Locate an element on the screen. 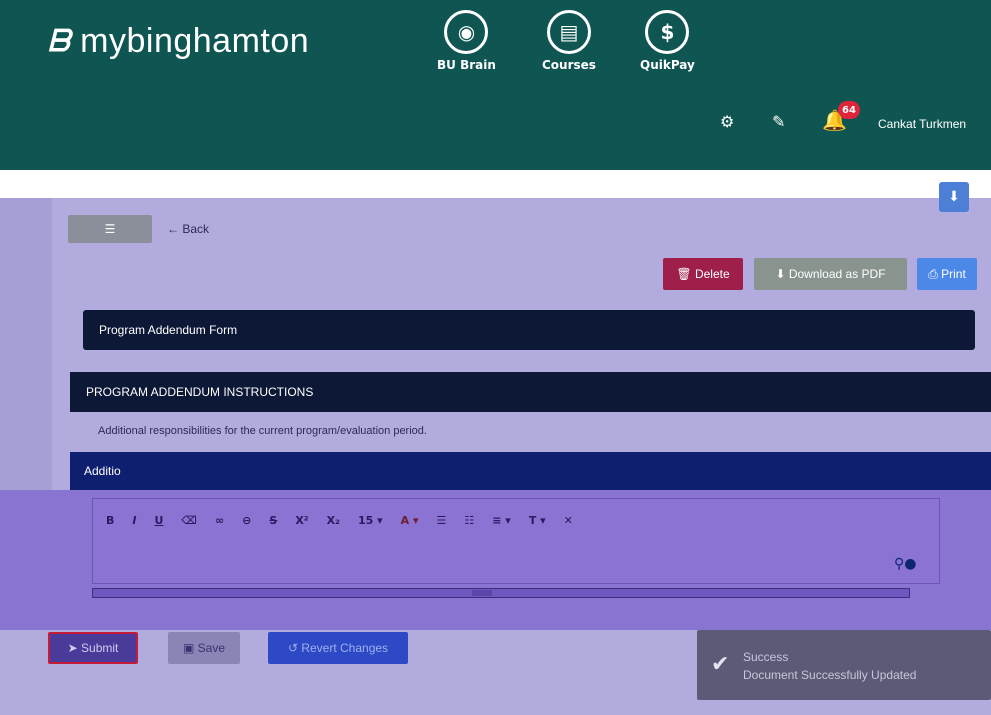  print-button: ⎙ Print is located at coordinates (947, 274).